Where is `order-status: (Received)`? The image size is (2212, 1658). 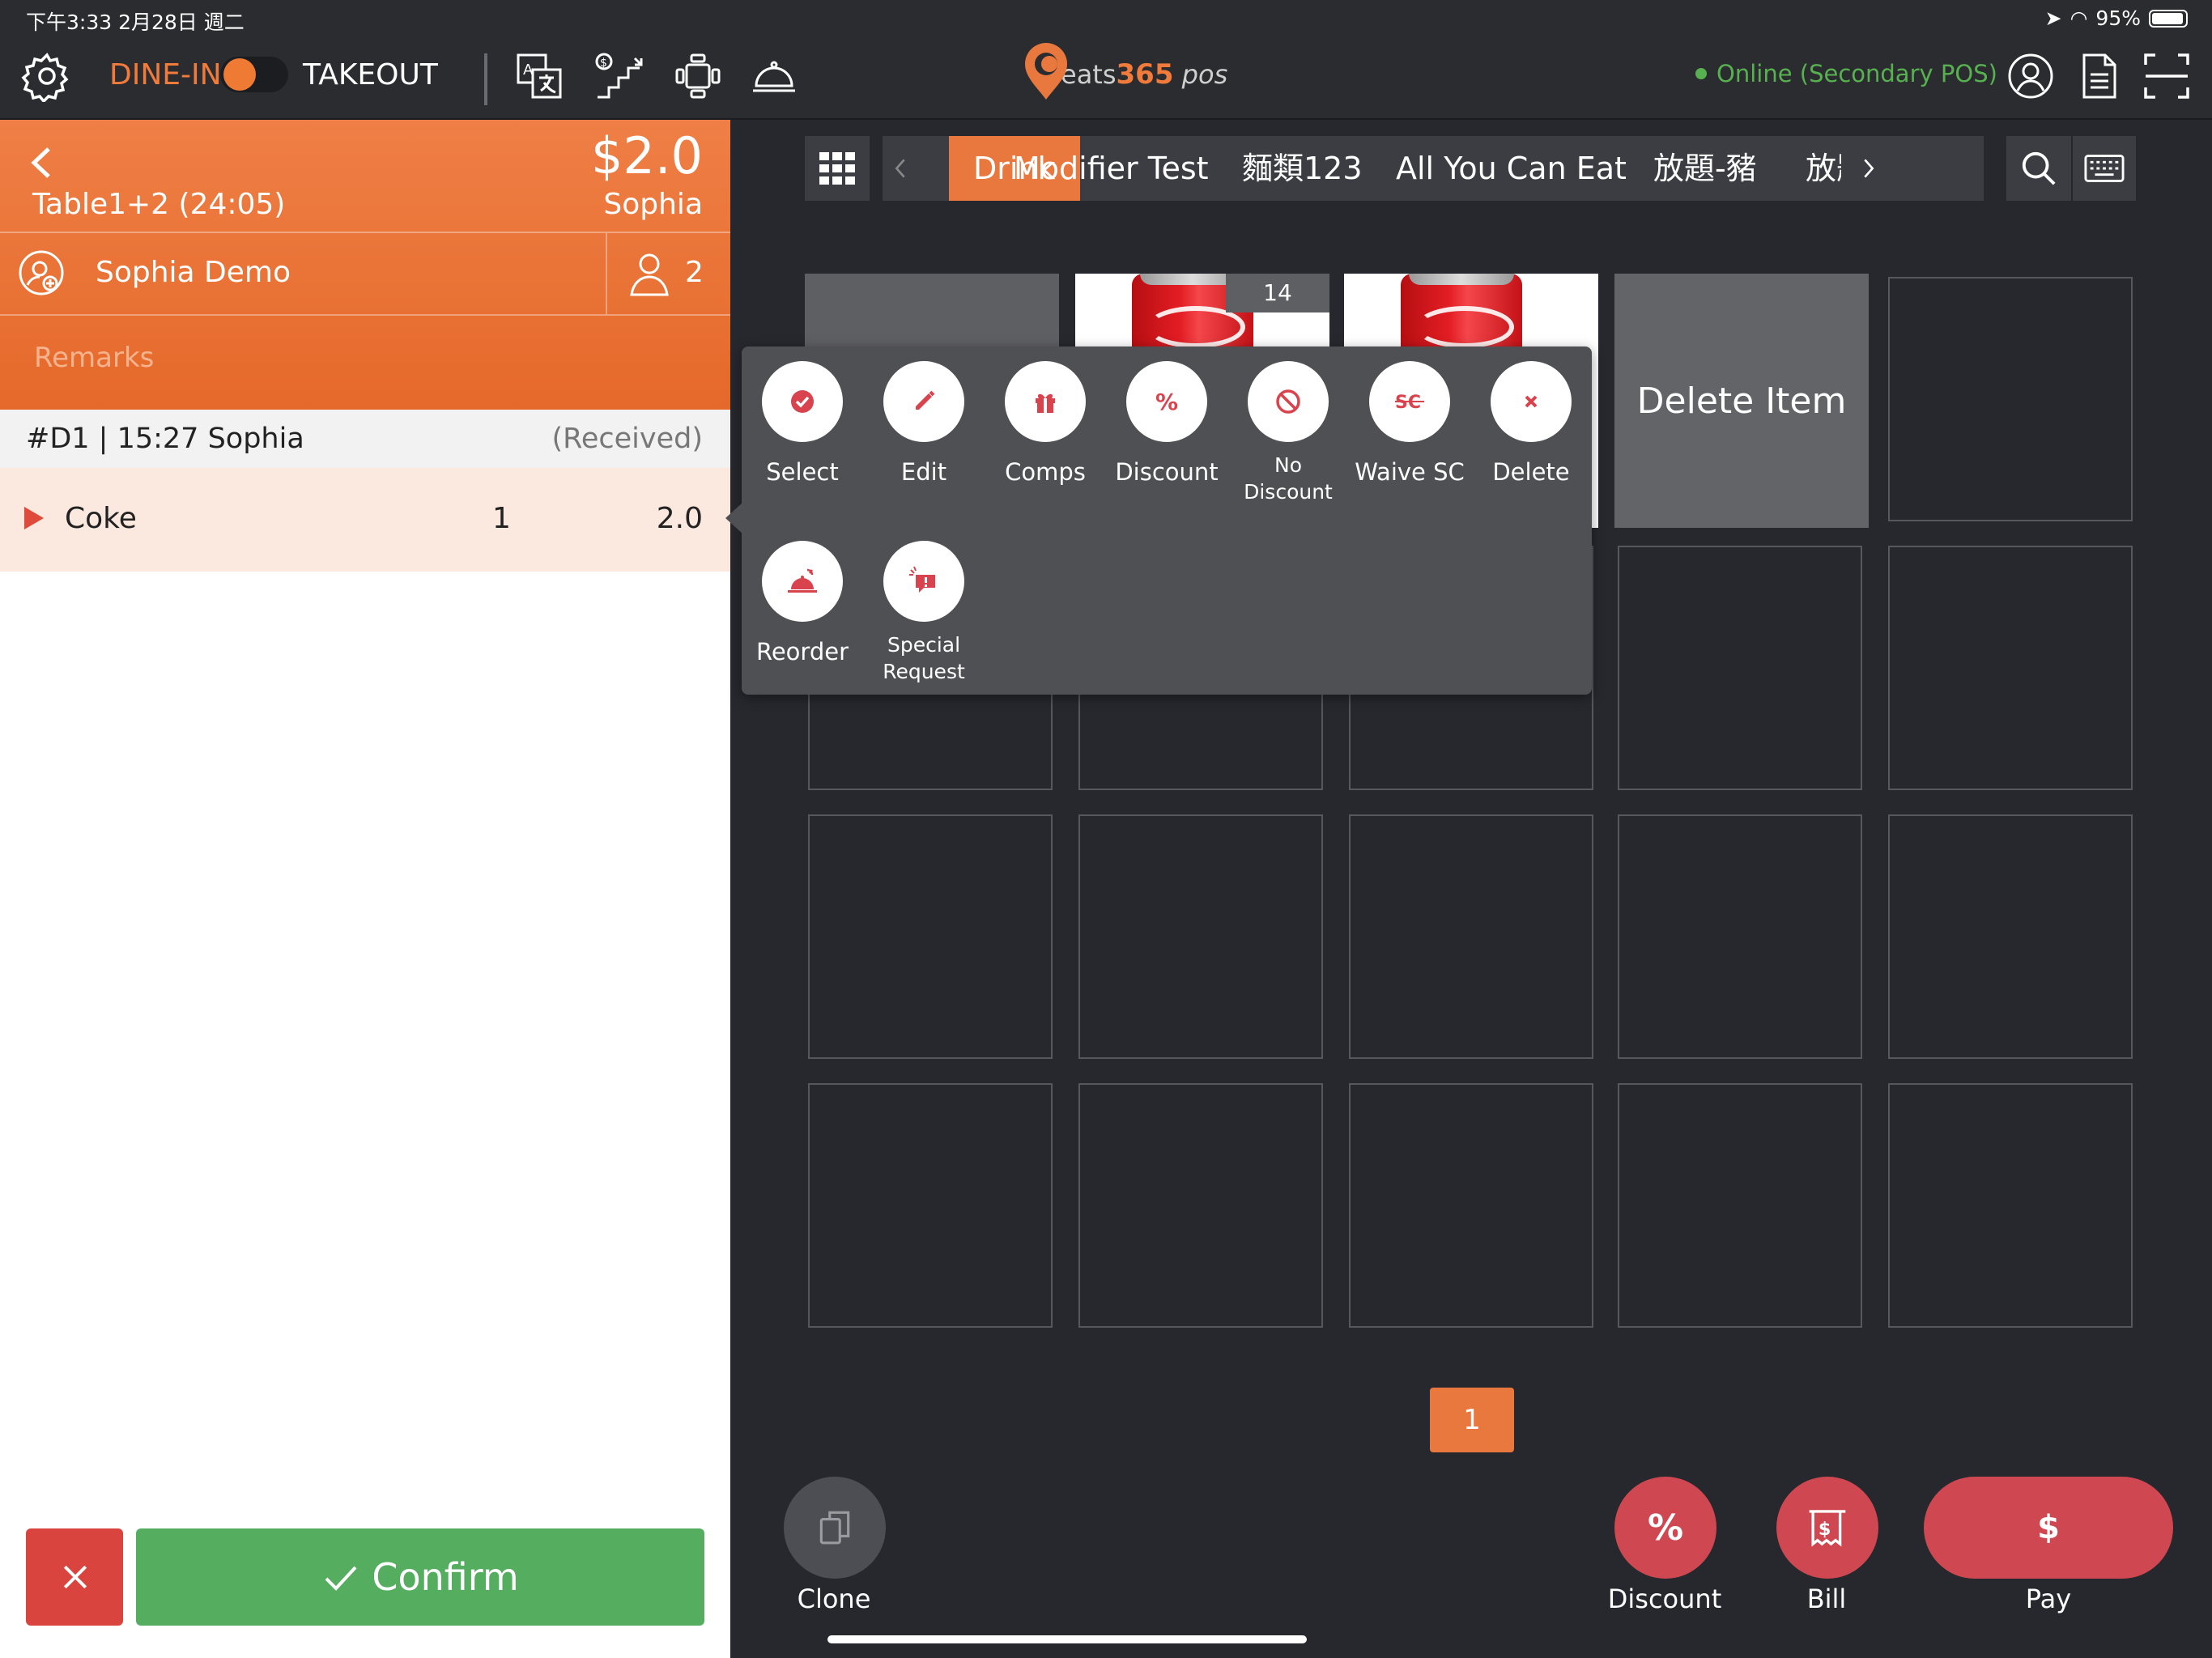
order-status: (Received) is located at coordinates (627, 439).